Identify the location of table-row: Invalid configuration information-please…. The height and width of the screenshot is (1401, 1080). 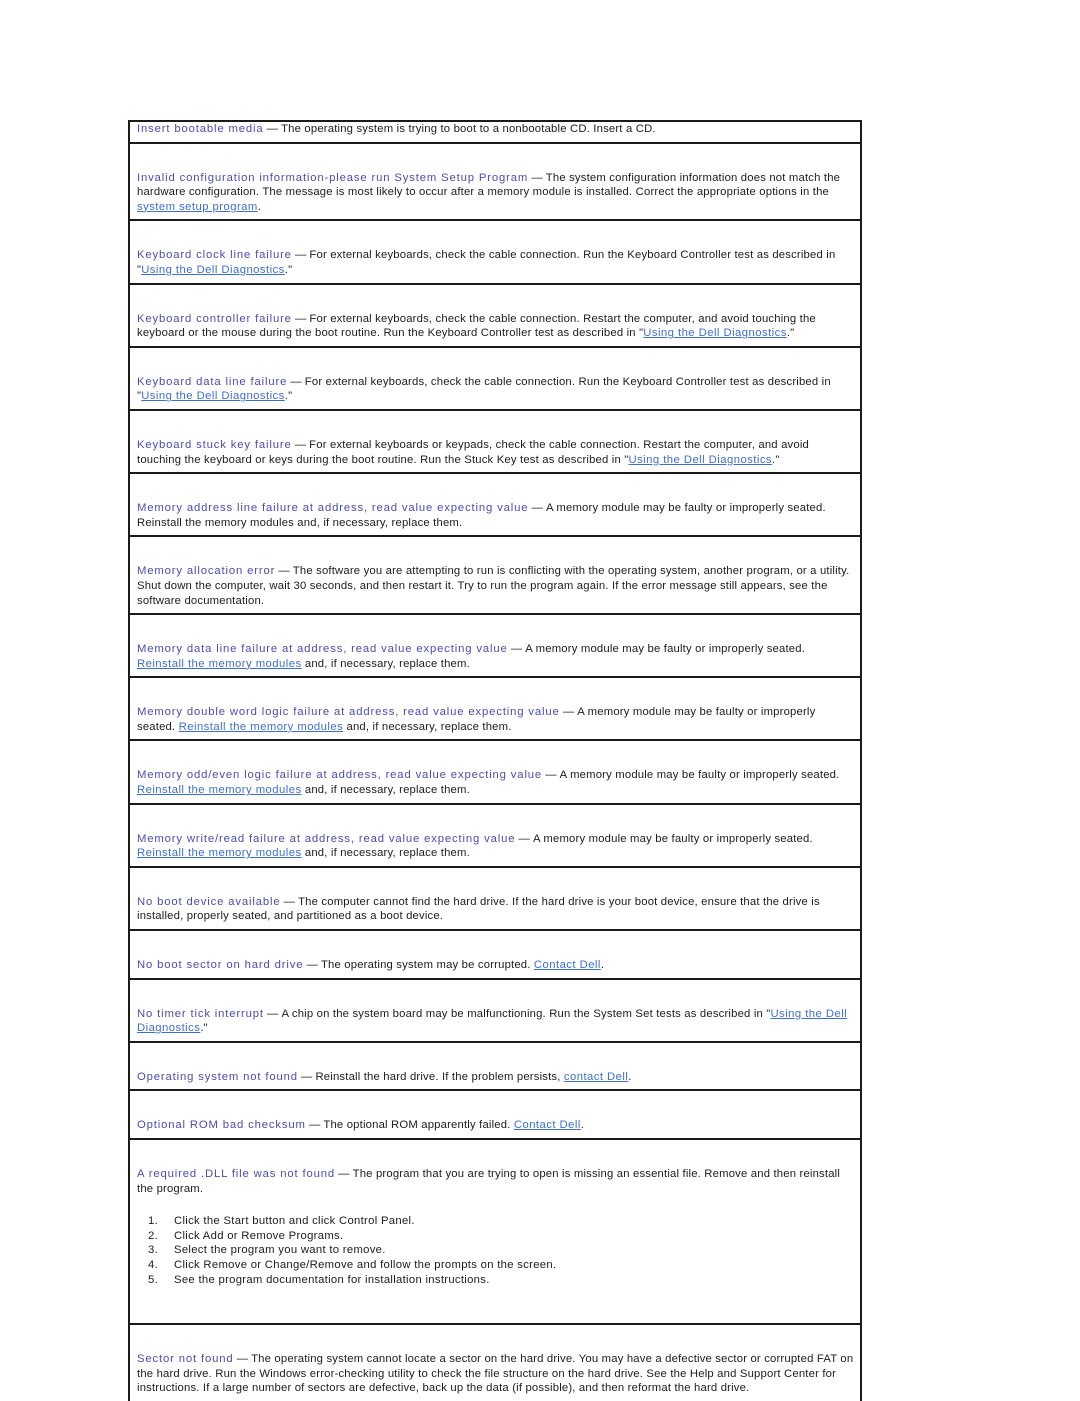
(495, 182).